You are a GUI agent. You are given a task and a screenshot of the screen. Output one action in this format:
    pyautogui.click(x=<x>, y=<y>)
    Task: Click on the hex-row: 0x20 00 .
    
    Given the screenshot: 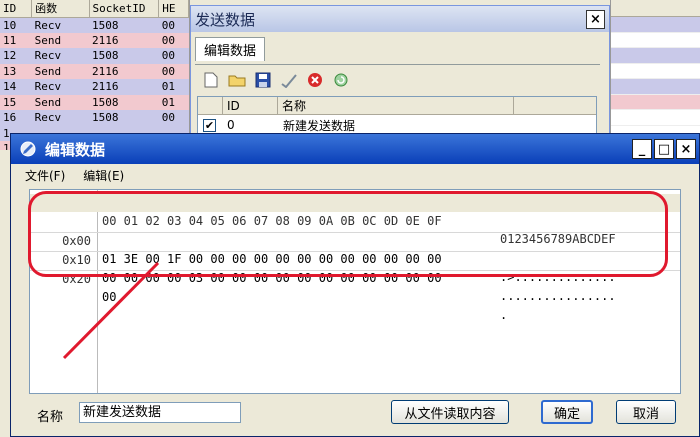 What is the action you would take?
    pyautogui.click(x=355, y=287)
    